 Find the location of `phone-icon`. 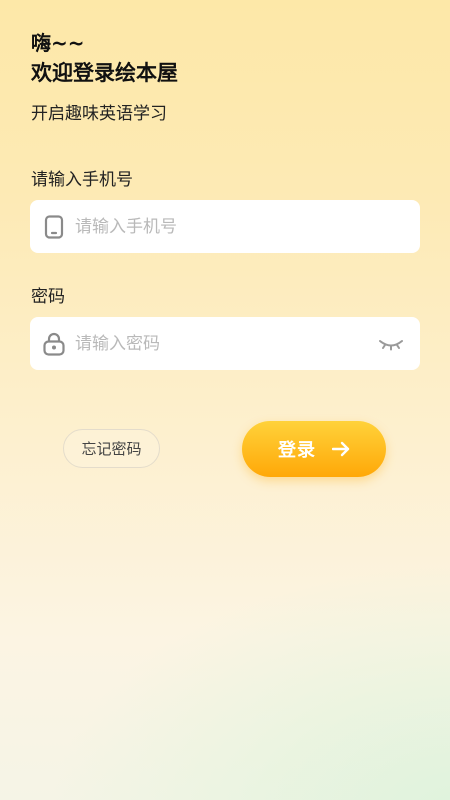

phone-icon is located at coordinates (54, 226).